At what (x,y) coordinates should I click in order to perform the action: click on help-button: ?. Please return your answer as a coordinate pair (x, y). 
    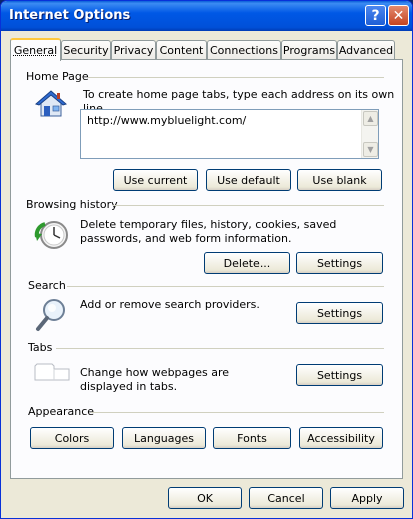
    Looking at the image, I should click on (375, 15).